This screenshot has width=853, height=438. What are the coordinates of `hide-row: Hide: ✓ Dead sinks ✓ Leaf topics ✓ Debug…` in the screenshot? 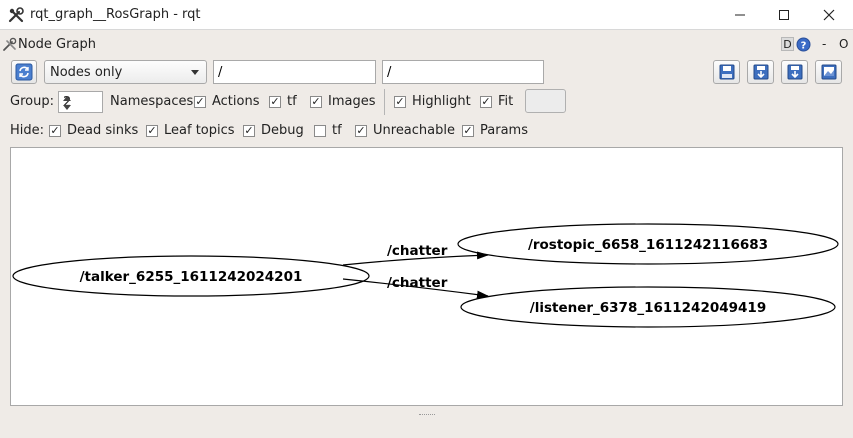 It's located at (426, 131).